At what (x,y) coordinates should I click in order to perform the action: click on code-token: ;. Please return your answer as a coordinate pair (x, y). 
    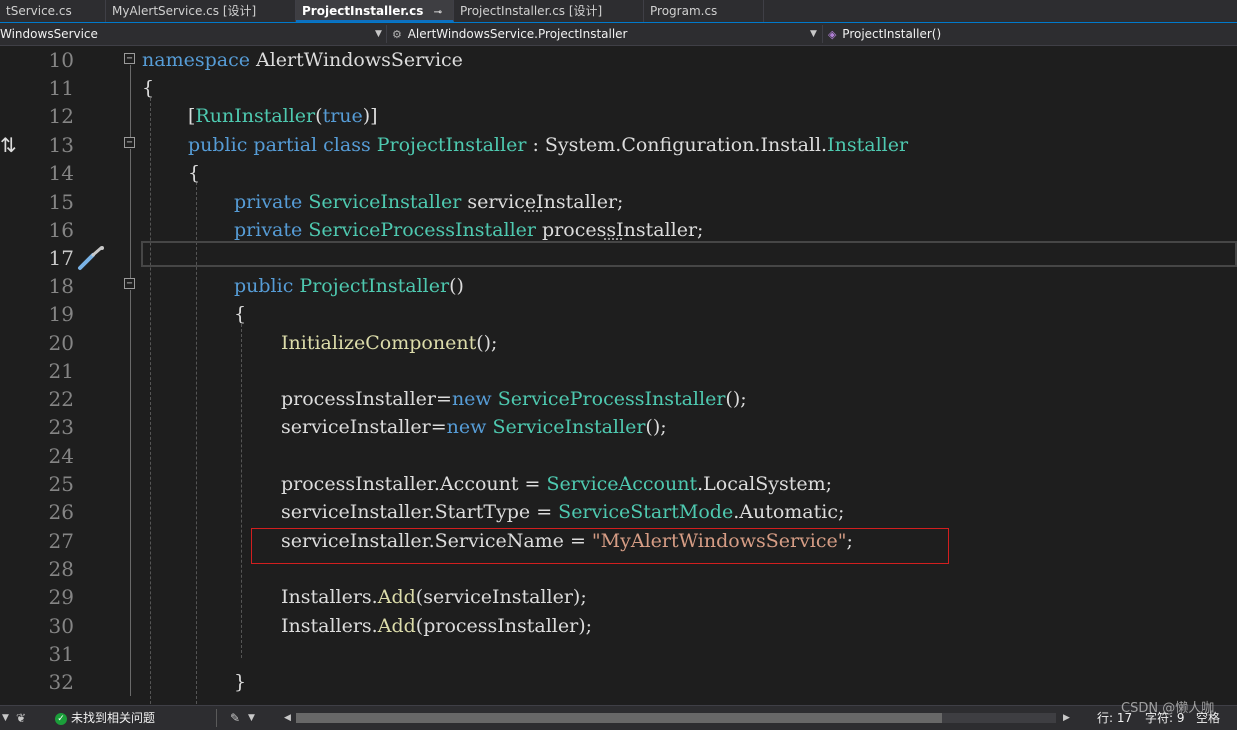
    Looking at the image, I should click on (849, 541).